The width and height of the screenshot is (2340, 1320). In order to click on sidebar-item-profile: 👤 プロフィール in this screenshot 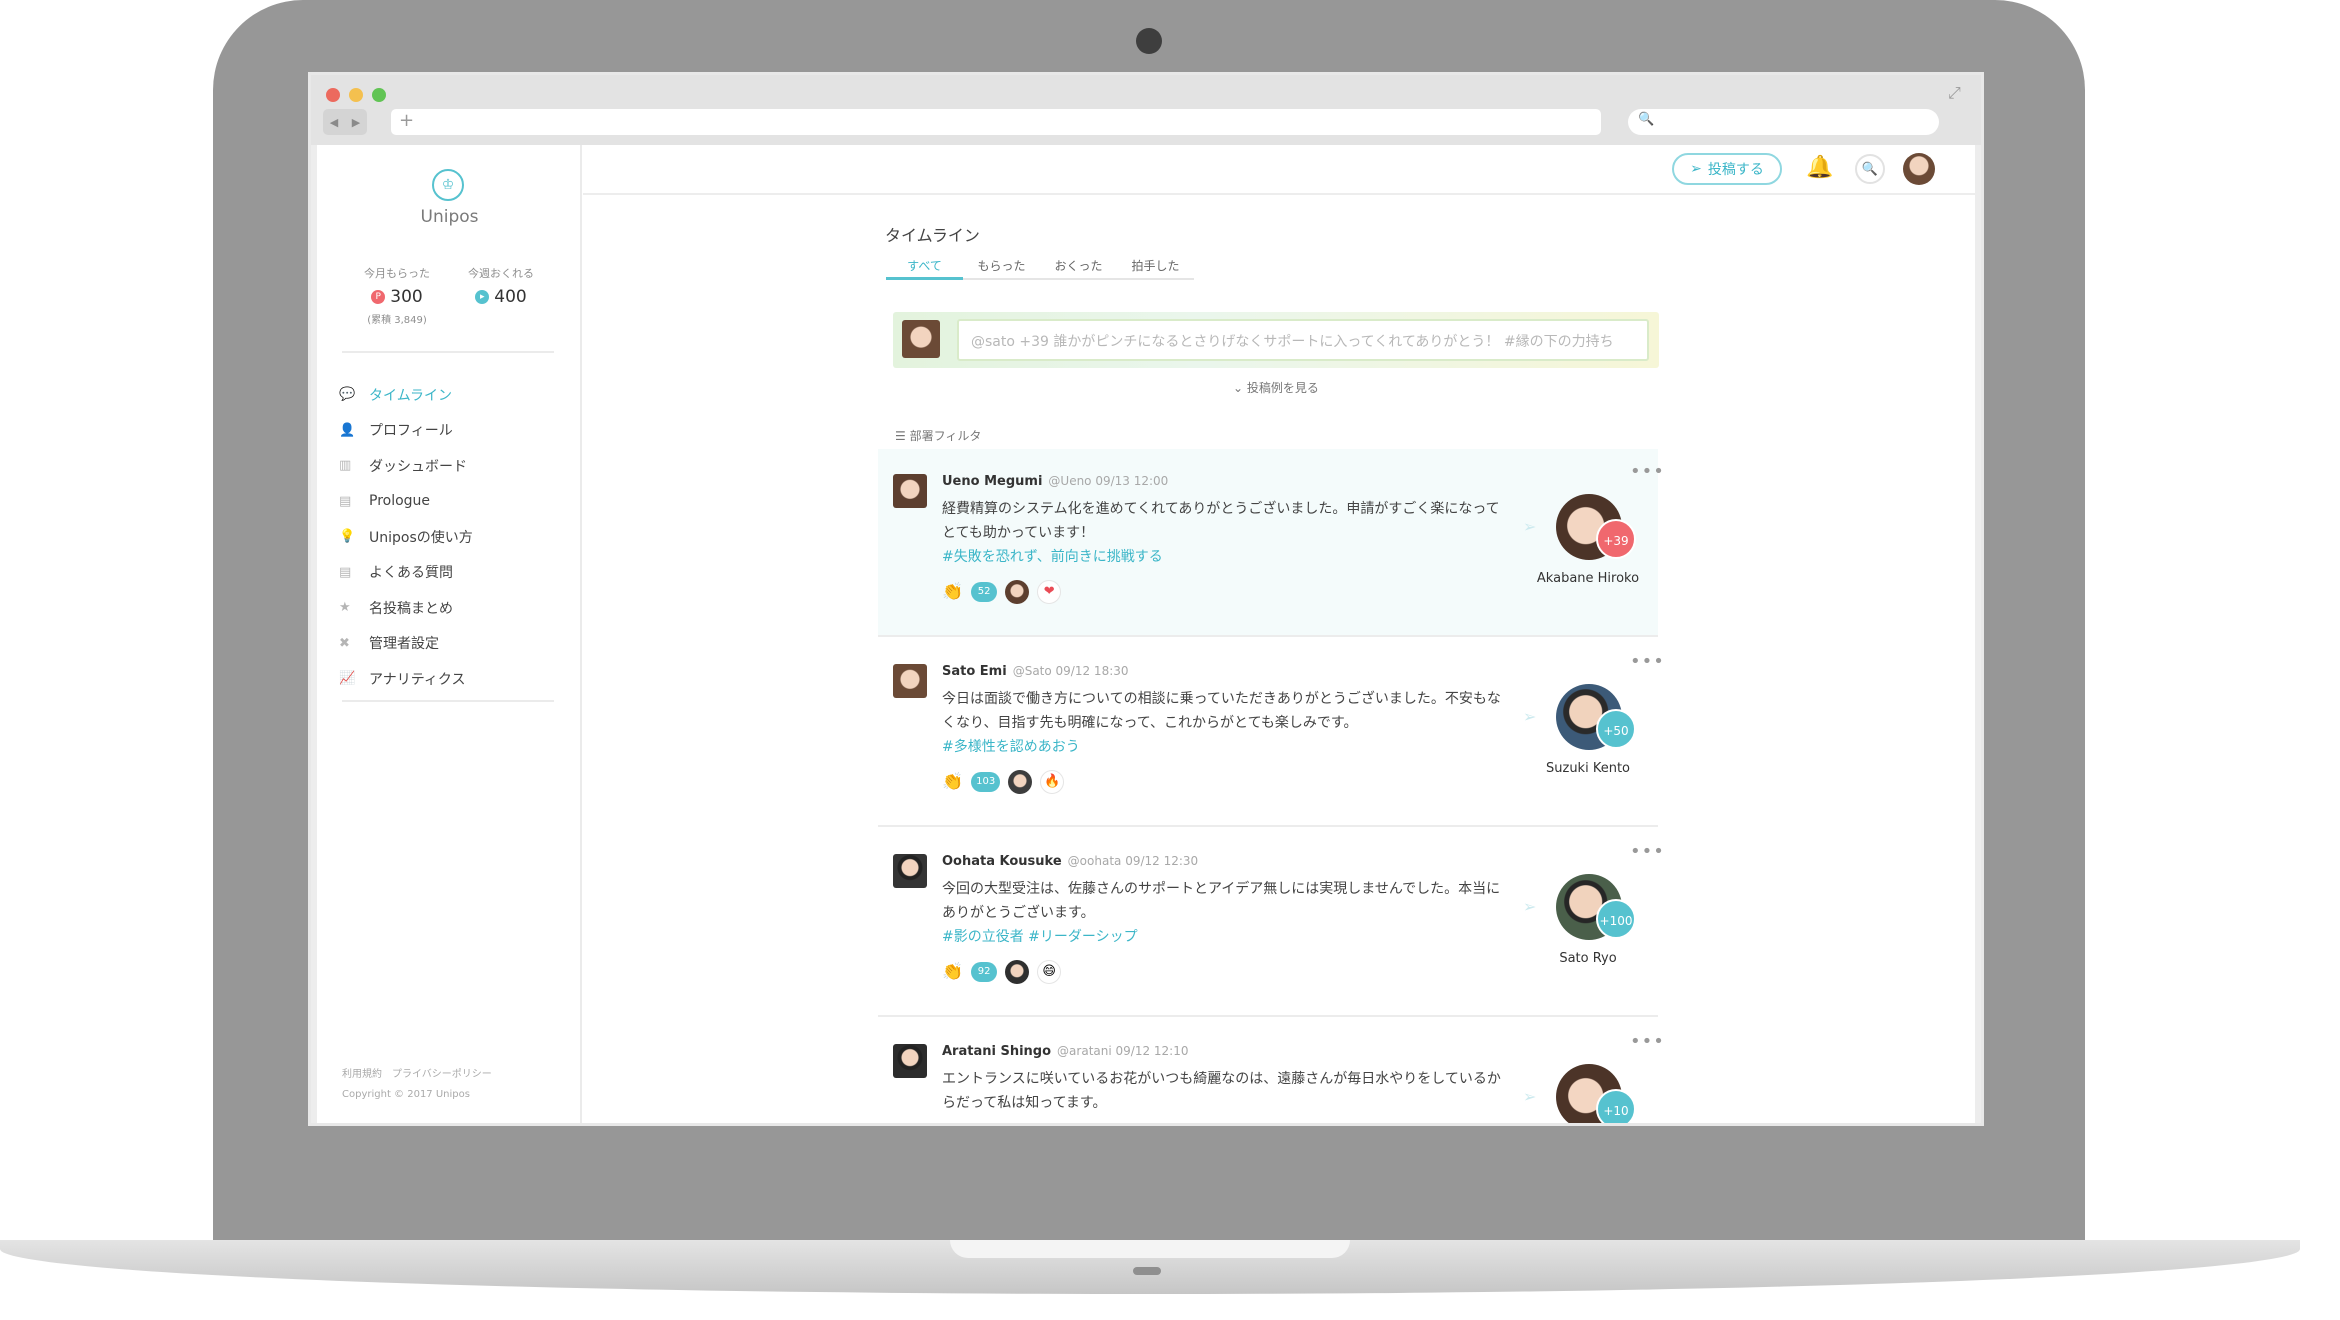, I will do `click(454, 431)`.